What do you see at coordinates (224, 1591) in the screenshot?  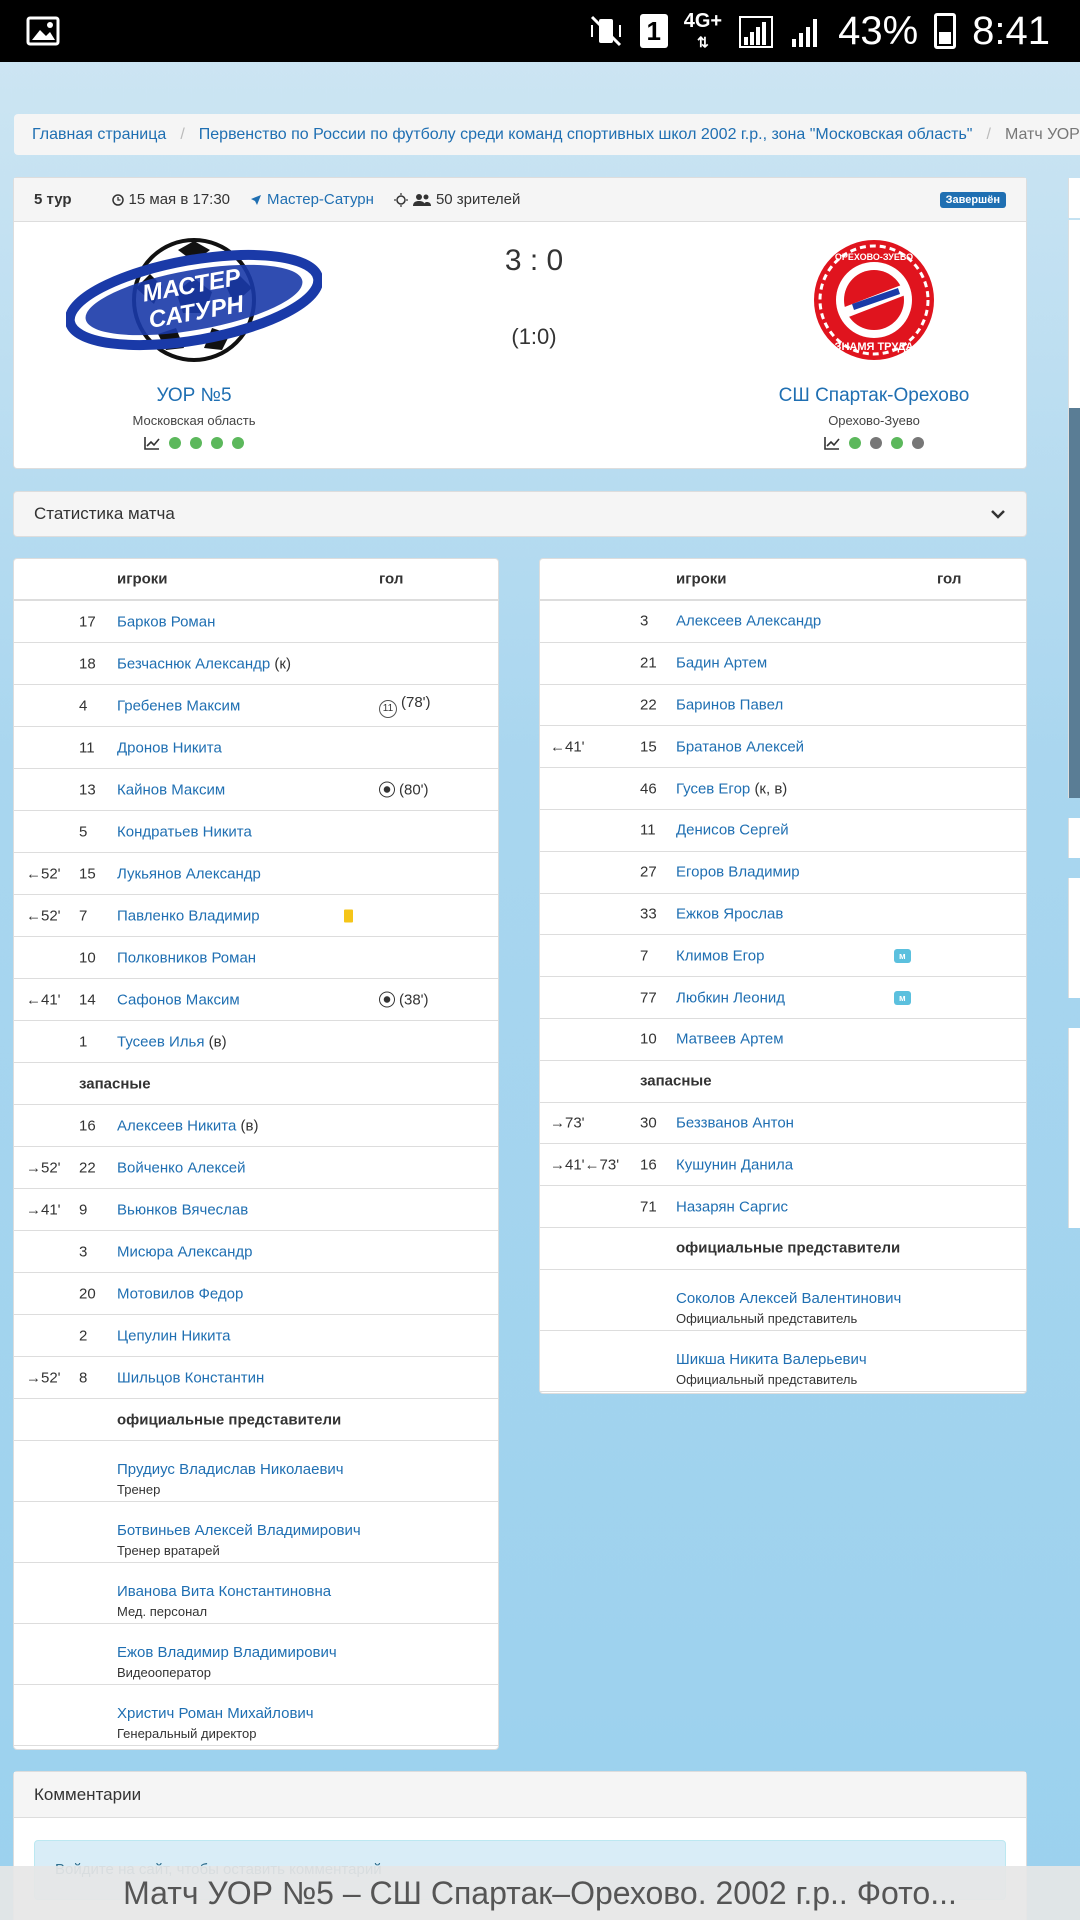 I see `official-name-link: Иванова Вита Константиновна` at bounding box center [224, 1591].